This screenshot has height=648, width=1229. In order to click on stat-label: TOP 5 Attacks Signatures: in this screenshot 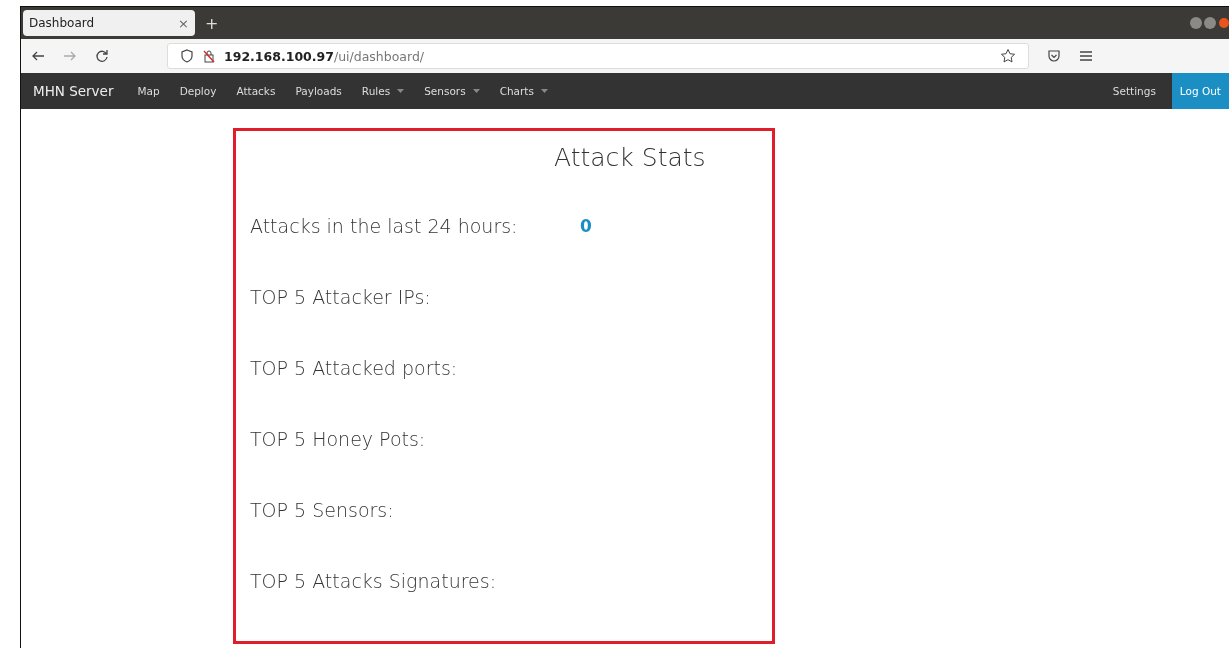, I will do `click(374, 580)`.